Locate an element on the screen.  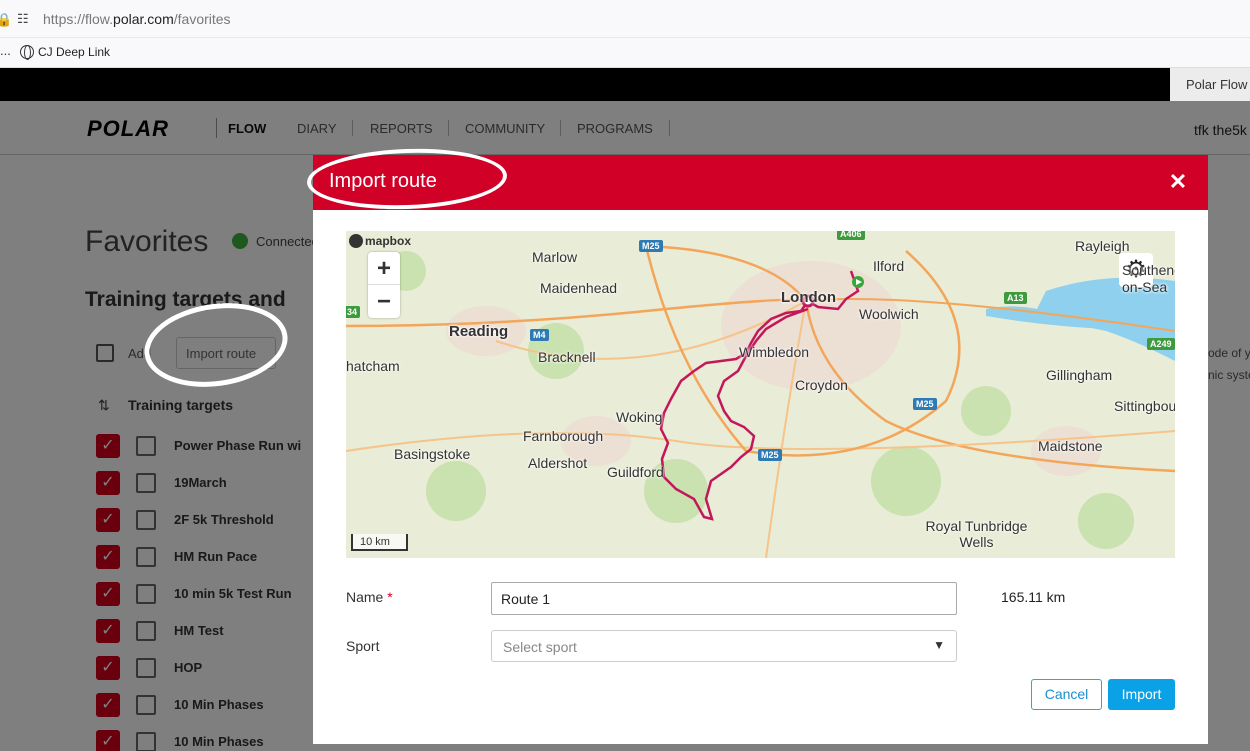
place-label: Bracknell is located at coordinates (567, 357).